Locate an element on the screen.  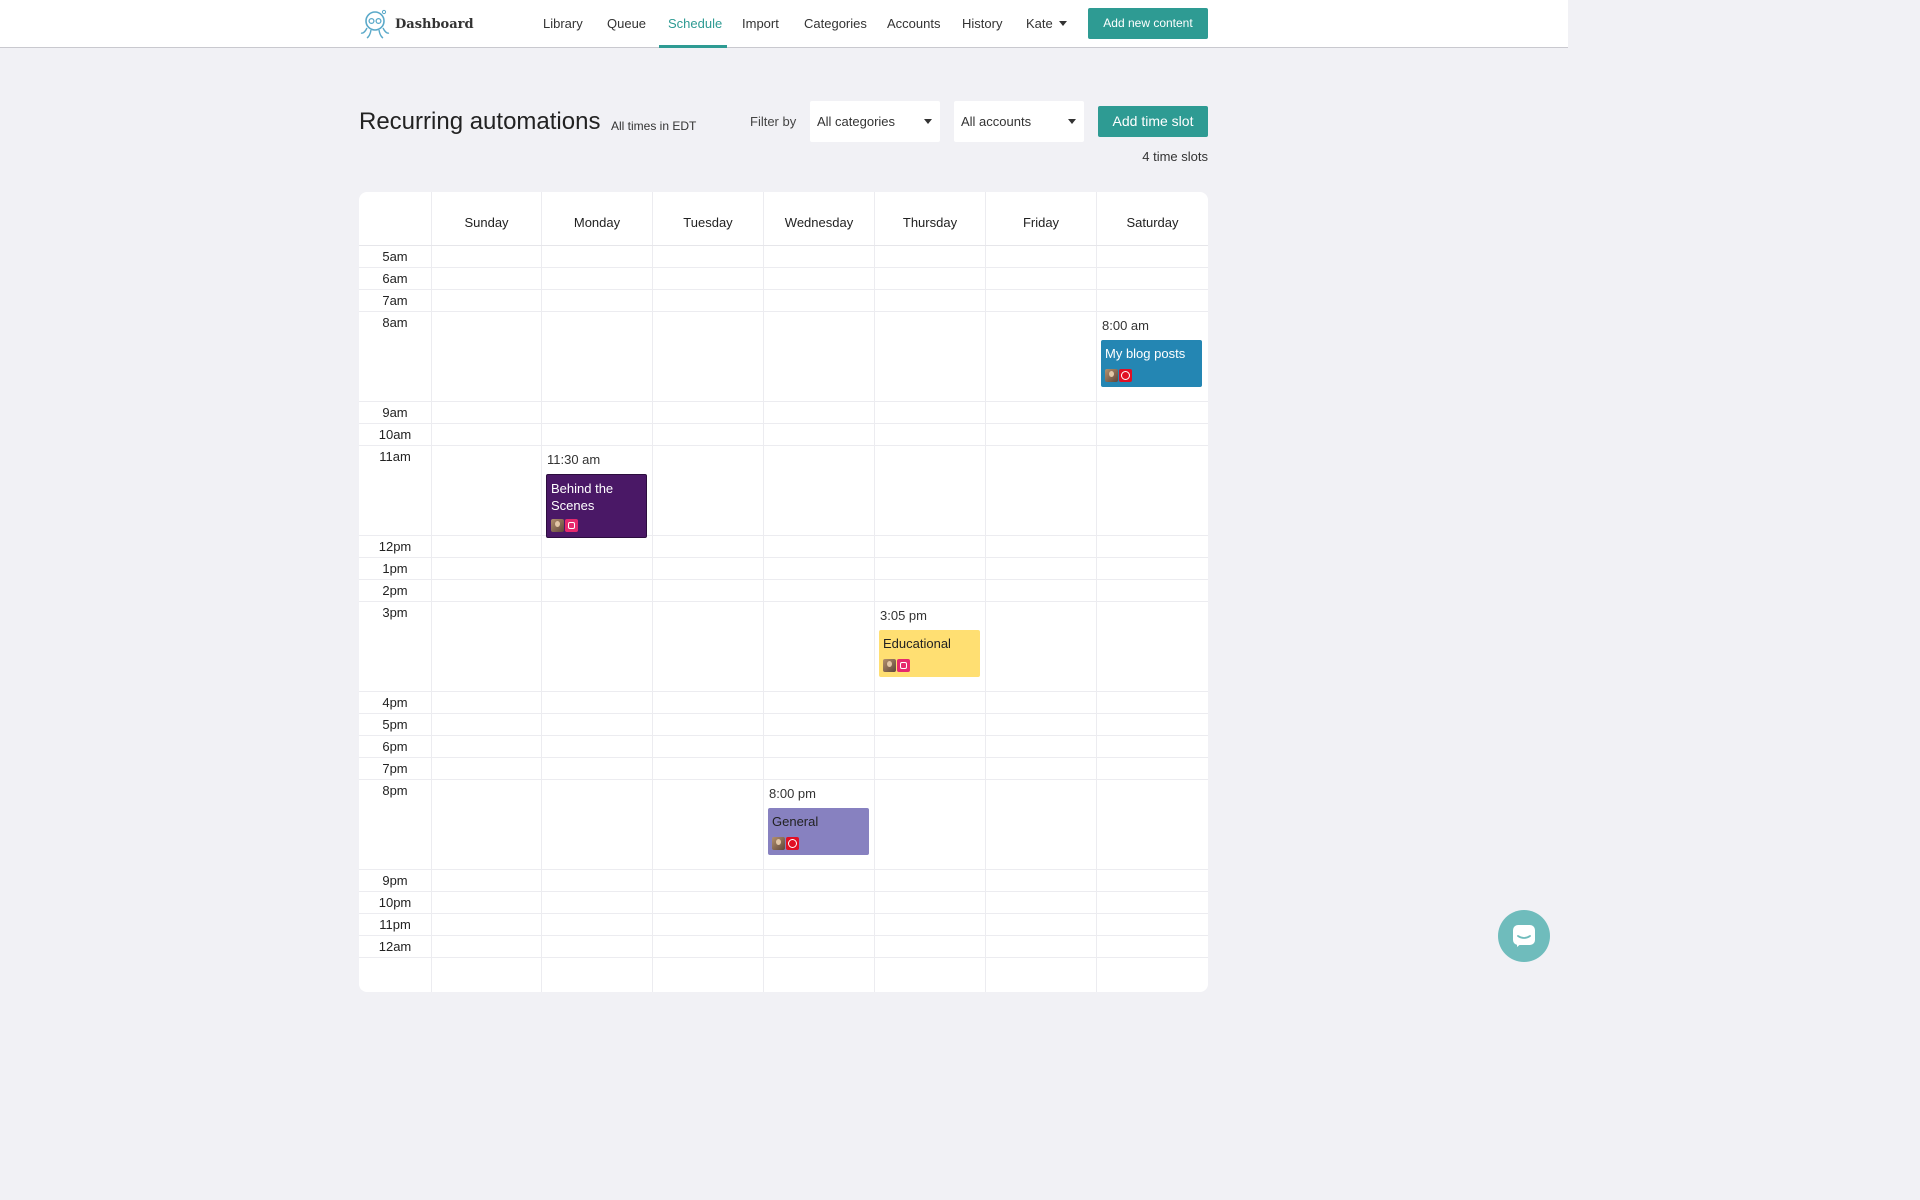
chat-launcher-button is located at coordinates (1524, 936).